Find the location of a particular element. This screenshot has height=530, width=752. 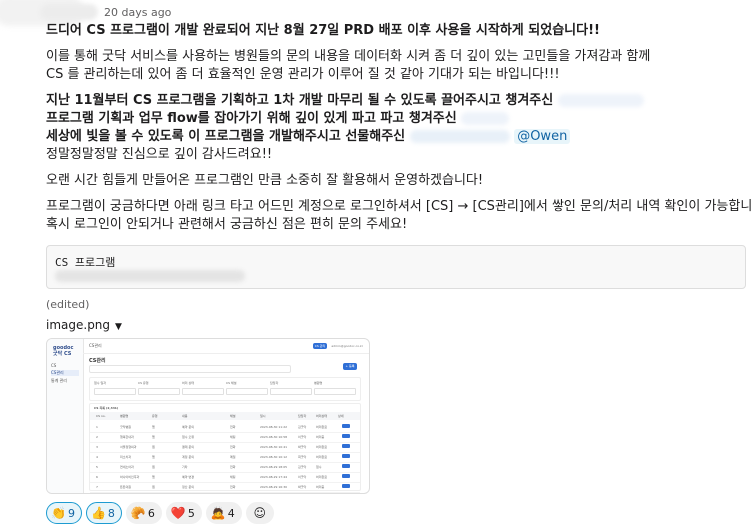

thumb-nav-item: CS is located at coordinates (54, 365).